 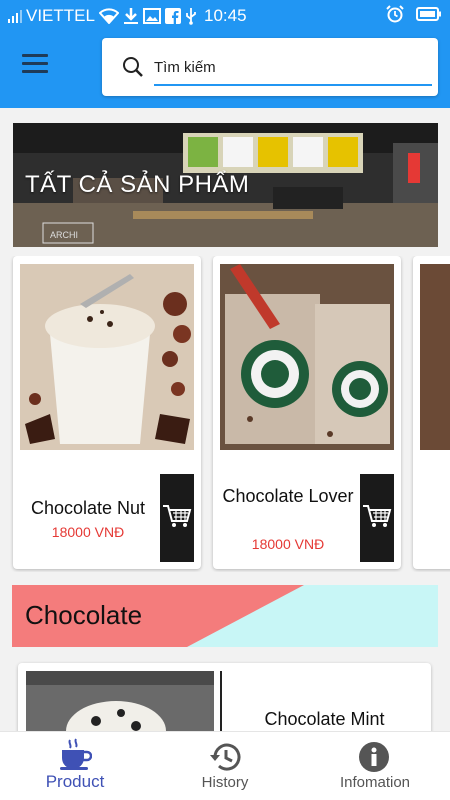 I want to click on category-header: Chocolate, so click(x=225, y=616).